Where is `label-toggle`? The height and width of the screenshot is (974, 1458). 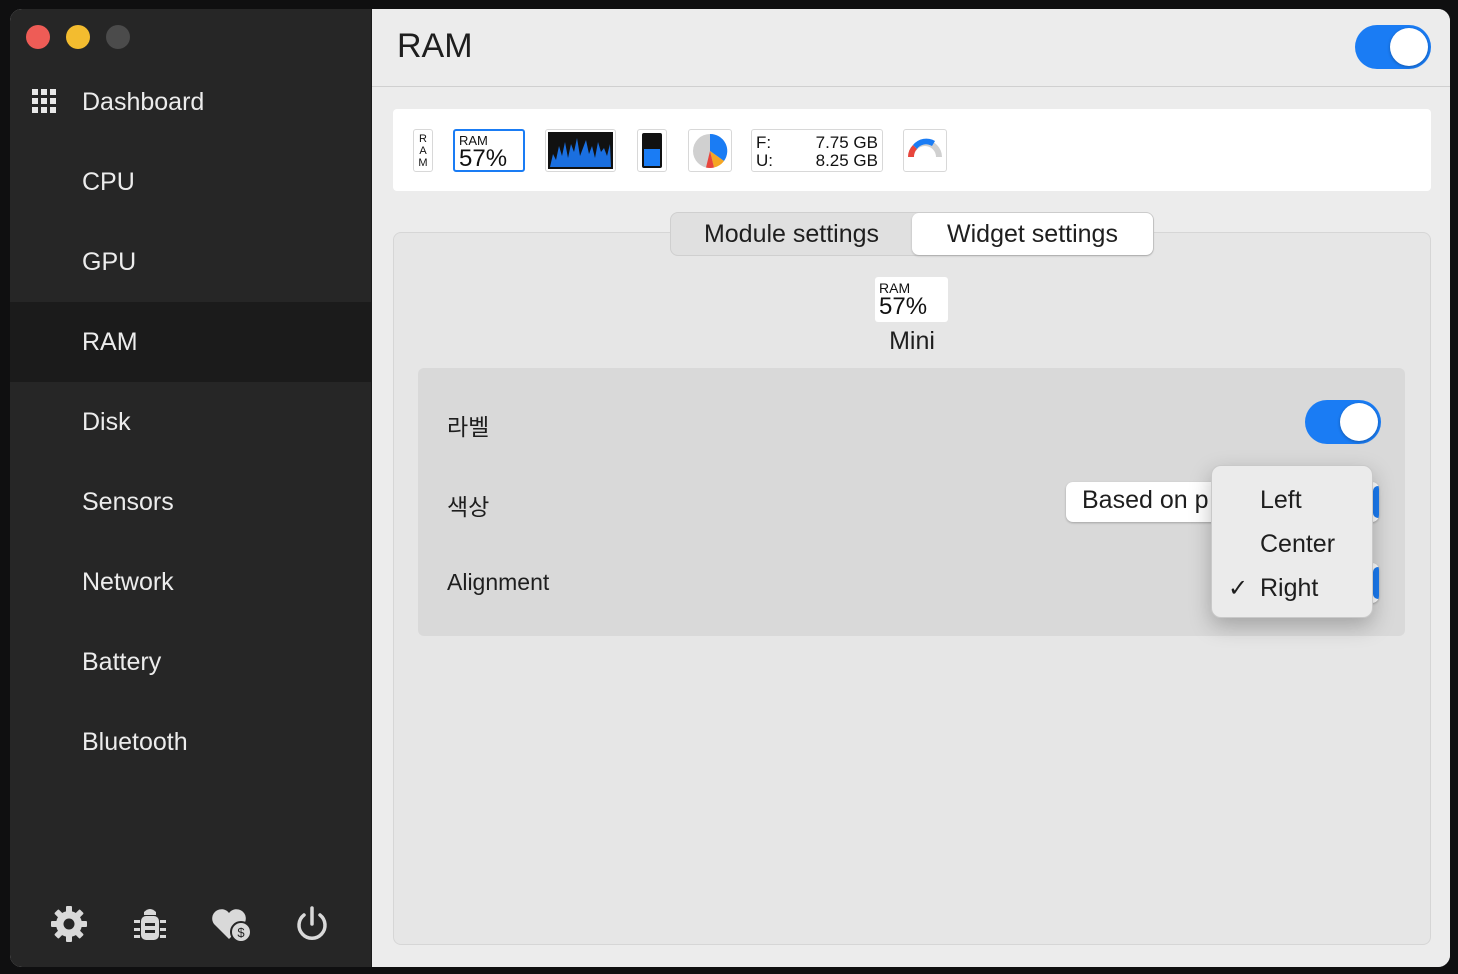
label-toggle is located at coordinates (1343, 422).